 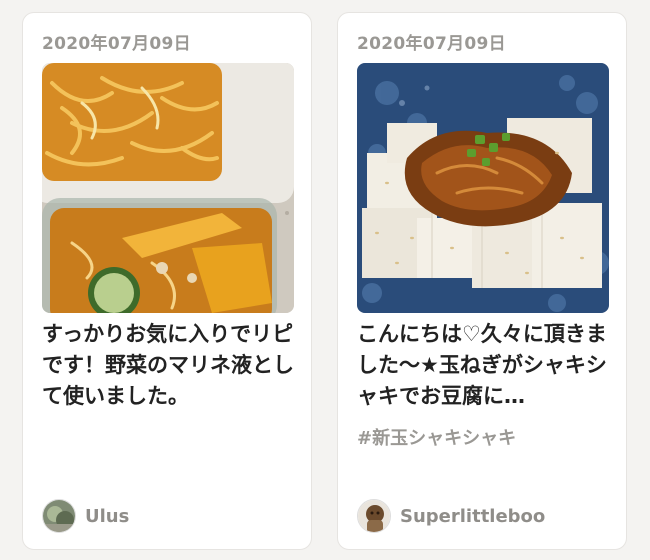 I want to click on username: Superlittleboo, so click(x=473, y=516).